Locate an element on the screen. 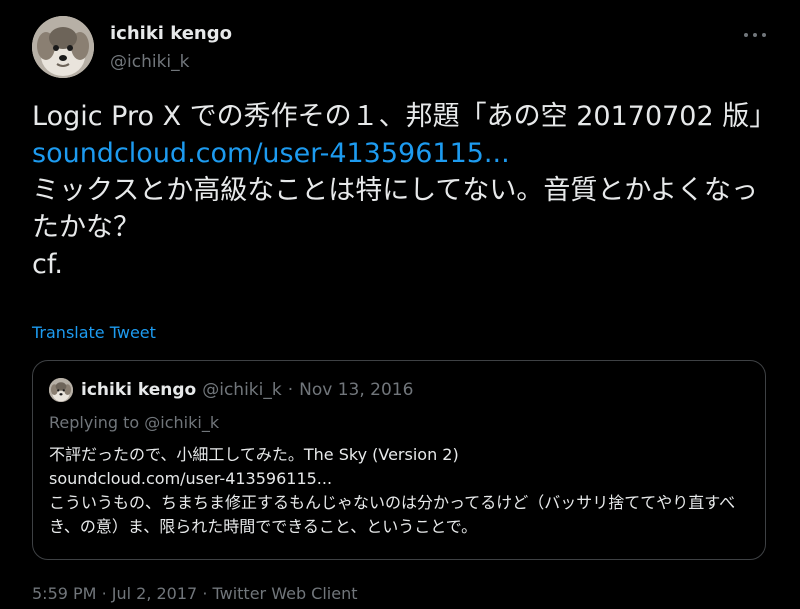 This screenshot has width=800, height=609. author-display-name: ichiki kengo is located at coordinates (171, 34).